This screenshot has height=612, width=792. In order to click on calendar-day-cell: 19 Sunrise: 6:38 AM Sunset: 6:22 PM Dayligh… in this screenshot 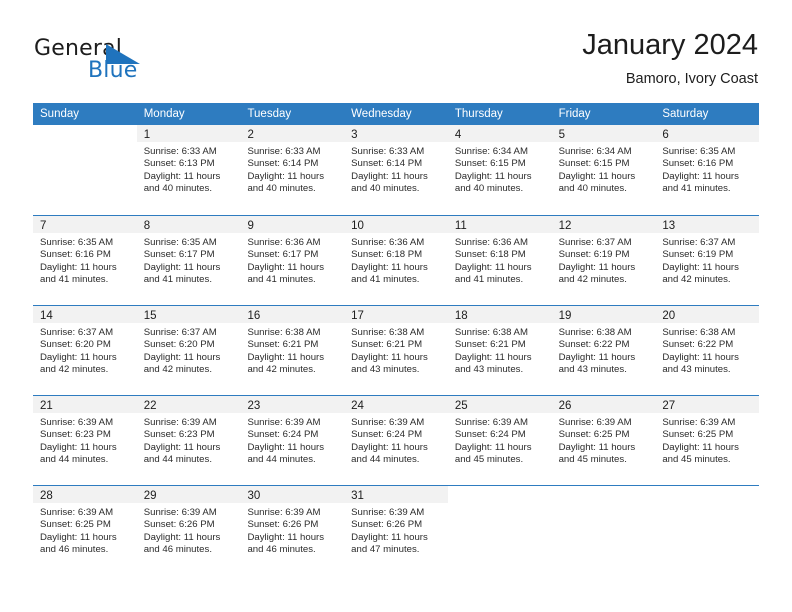, I will do `click(603, 350)`.